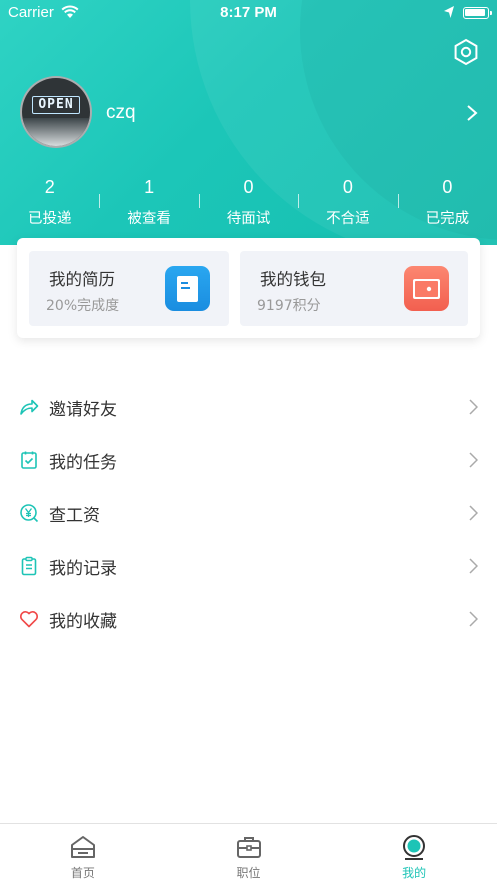 Image resolution: width=497 pixels, height=883 pixels. Describe the element at coordinates (74, 516) in the screenshot. I see `menu-item-label: 查工资` at that location.